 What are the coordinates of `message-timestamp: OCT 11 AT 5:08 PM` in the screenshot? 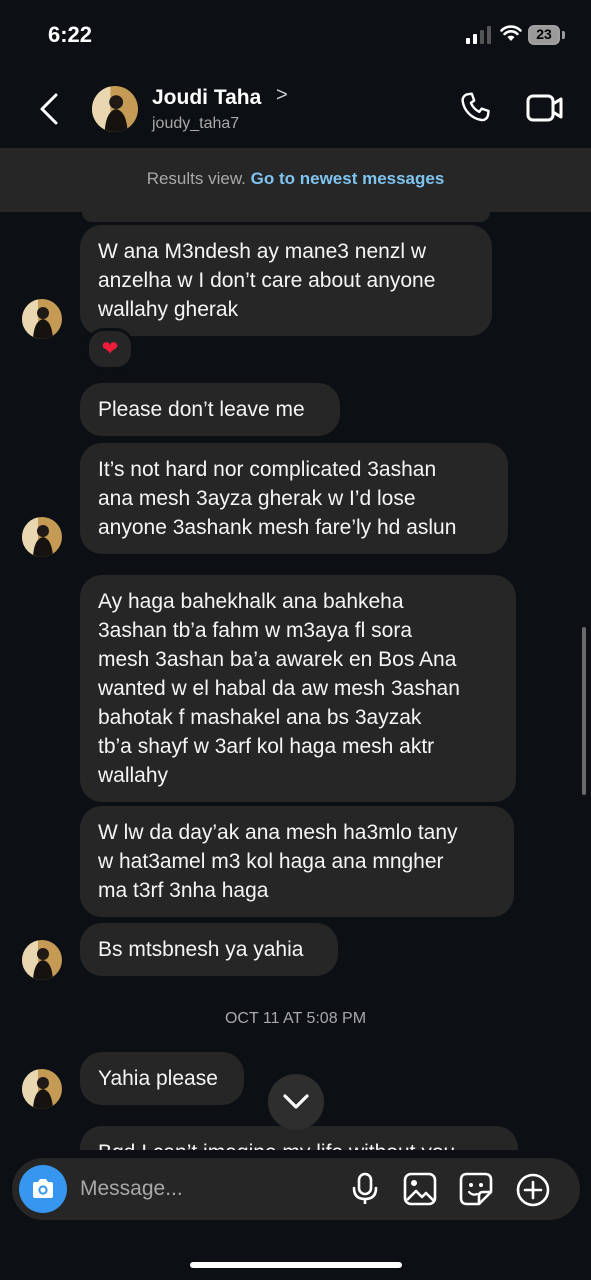 It's located at (295, 1018).